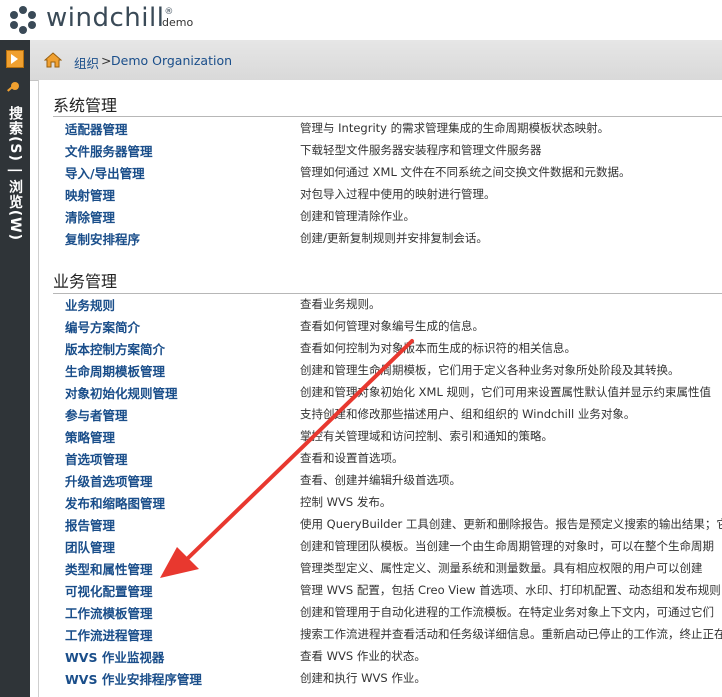  What do you see at coordinates (363, 656) in the screenshot?
I see `item-description: 查看 WVS 作业的状态。` at bounding box center [363, 656].